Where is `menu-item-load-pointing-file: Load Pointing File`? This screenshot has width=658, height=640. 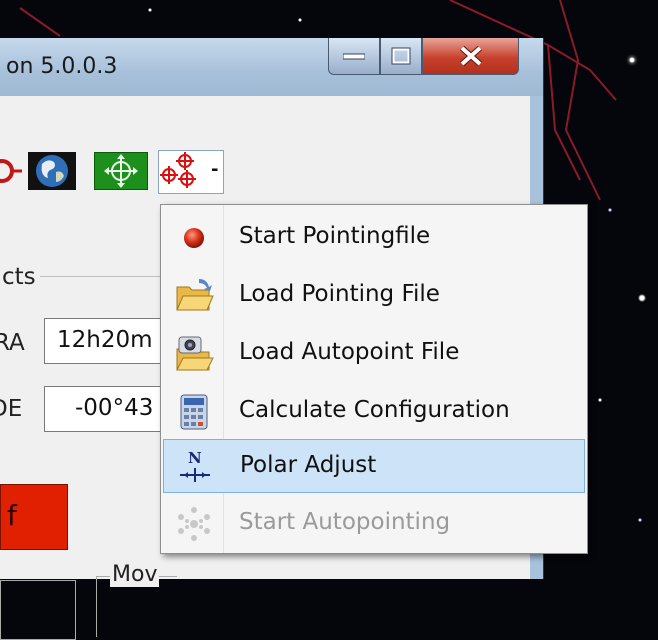 menu-item-load-pointing-file: Load Pointing File is located at coordinates (374, 296).